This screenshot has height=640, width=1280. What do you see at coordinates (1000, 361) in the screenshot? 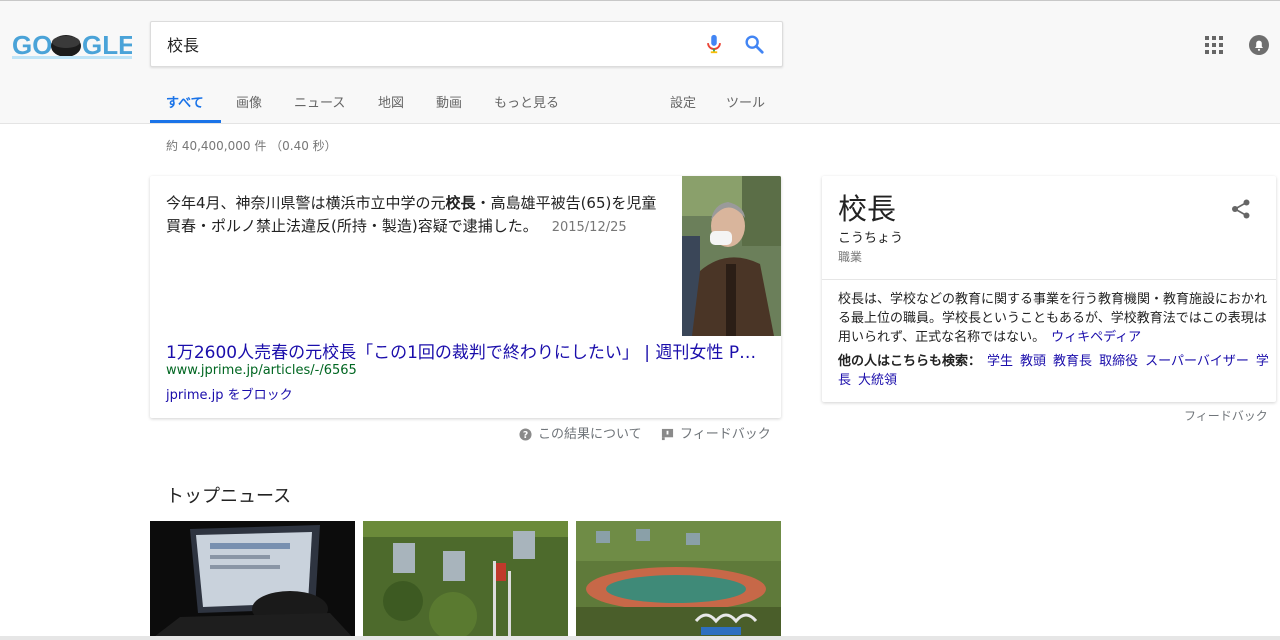
I see `kp-also-link: 学生` at bounding box center [1000, 361].